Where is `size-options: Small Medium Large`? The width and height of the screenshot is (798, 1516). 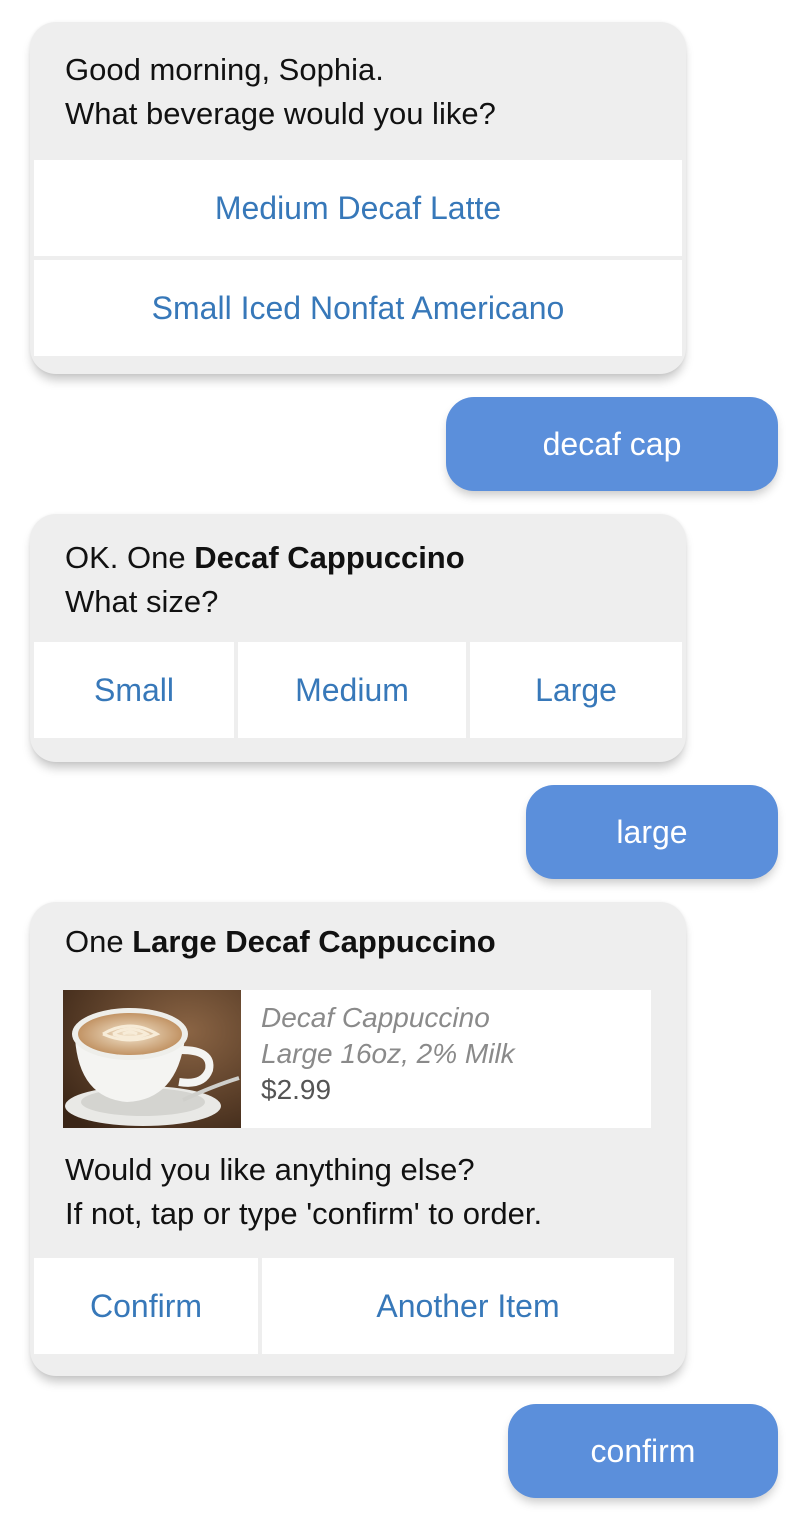 size-options: Small Medium Large is located at coordinates (358, 690).